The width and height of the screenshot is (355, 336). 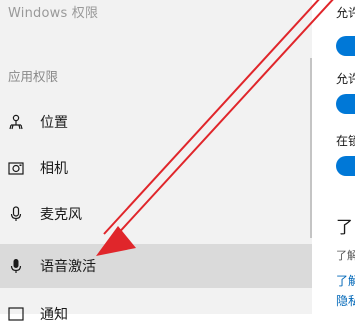 What do you see at coordinates (68, 267) in the screenshot?
I see `sidebar-item-label: 语音激活` at bounding box center [68, 267].